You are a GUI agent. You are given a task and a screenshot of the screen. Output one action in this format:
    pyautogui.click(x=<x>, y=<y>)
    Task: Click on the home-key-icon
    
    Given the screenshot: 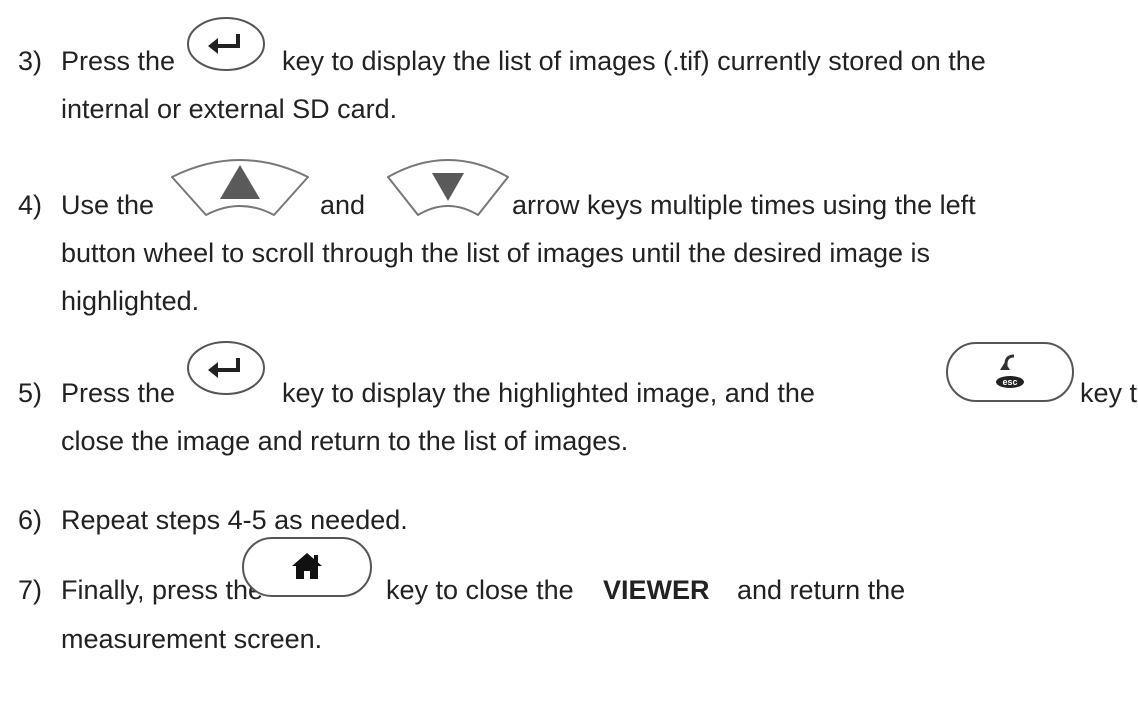 What is the action you would take?
    pyautogui.click(x=307, y=567)
    